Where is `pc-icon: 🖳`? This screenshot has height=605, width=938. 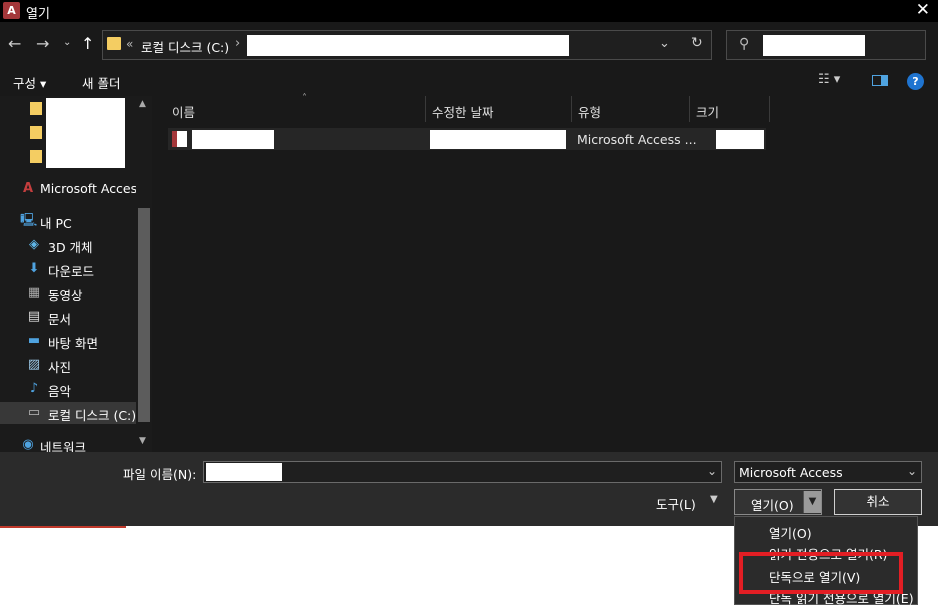 pc-icon: 🖳 is located at coordinates (29, 220).